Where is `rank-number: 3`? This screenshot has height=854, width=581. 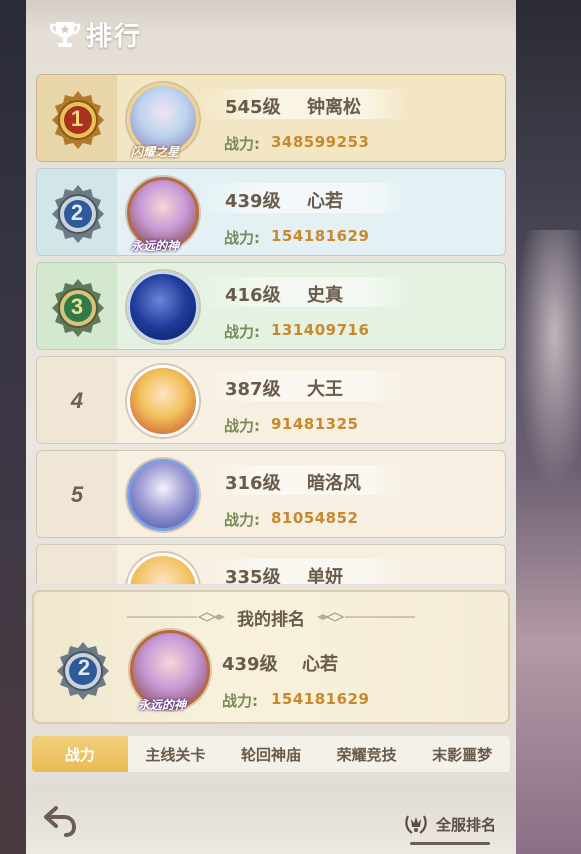 rank-number: 3 is located at coordinates (77, 306).